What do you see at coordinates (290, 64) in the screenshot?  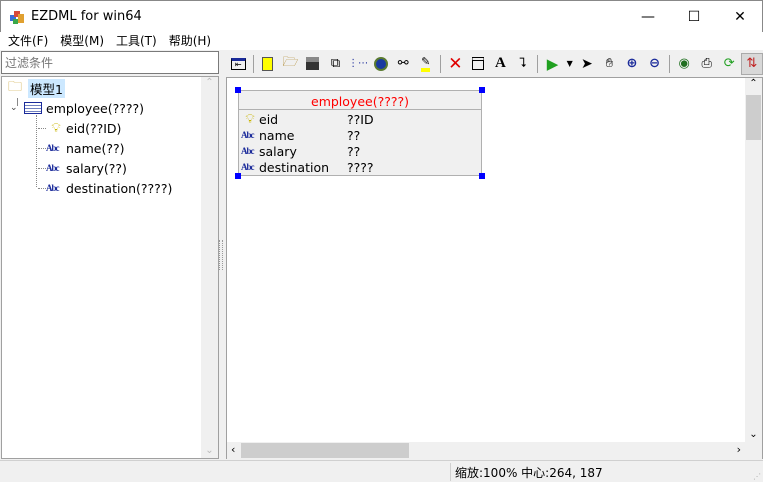 I see `open-icon: 🗁` at bounding box center [290, 64].